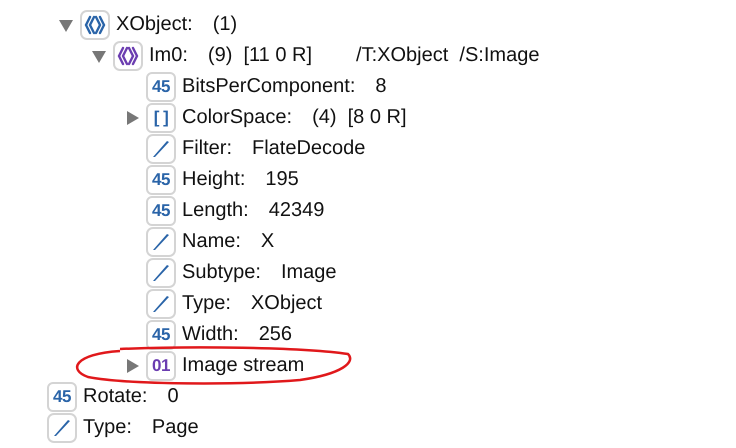 This screenshot has height=448, width=736. Describe the element at coordinates (237, 117) in the screenshot. I see `entry-key: ColorSpace:` at that location.